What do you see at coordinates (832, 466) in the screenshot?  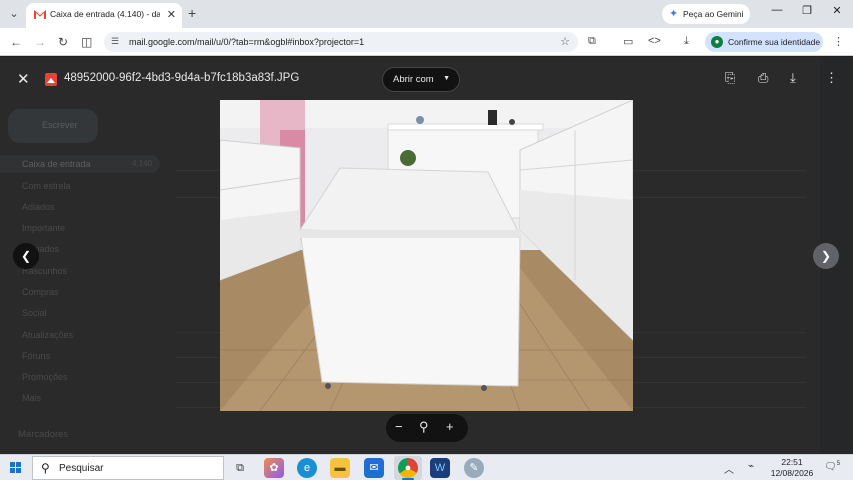 I see `notifications-icon: 🗨5` at bounding box center [832, 466].